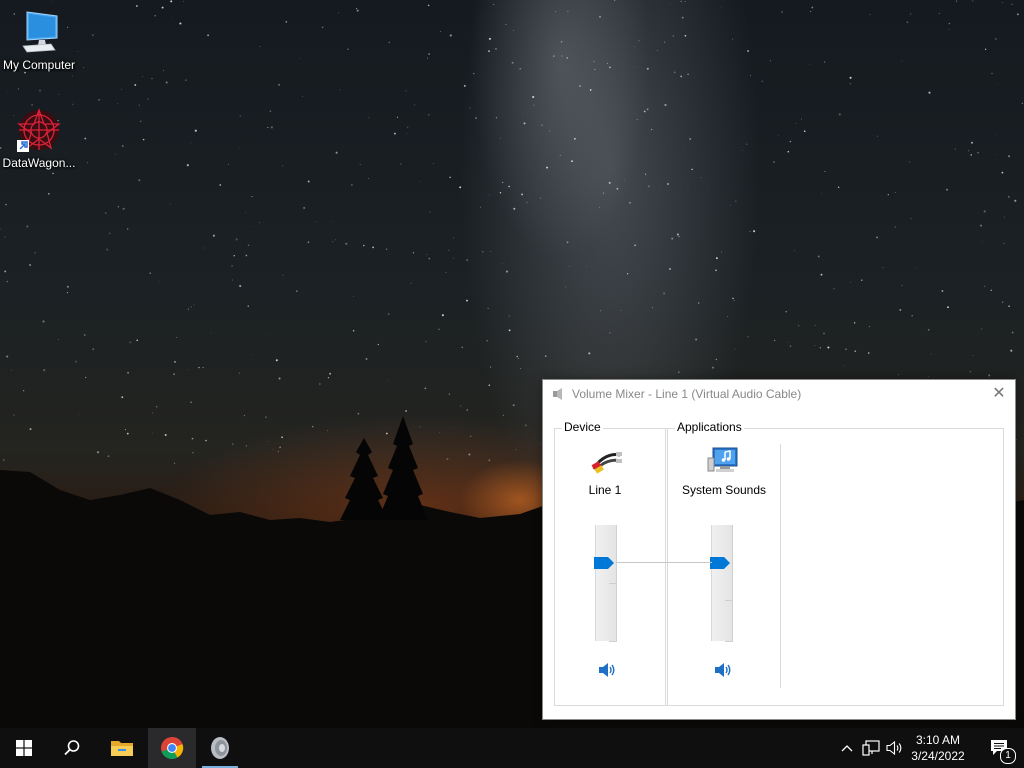  What do you see at coordinates (605, 490) in the screenshot?
I see `channel-name: Line 1` at bounding box center [605, 490].